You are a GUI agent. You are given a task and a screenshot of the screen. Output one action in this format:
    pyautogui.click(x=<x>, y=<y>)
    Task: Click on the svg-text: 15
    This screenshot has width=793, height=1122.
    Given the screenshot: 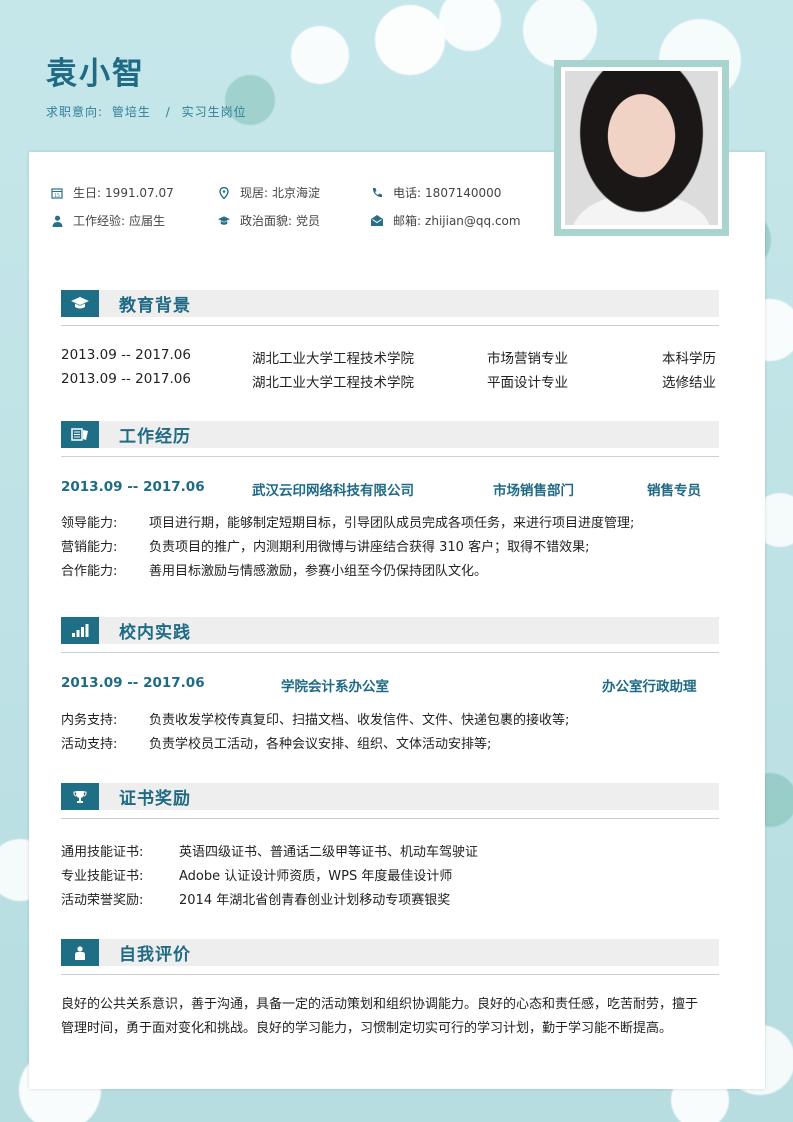 What is the action you would take?
    pyautogui.click(x=57, y=196)
    